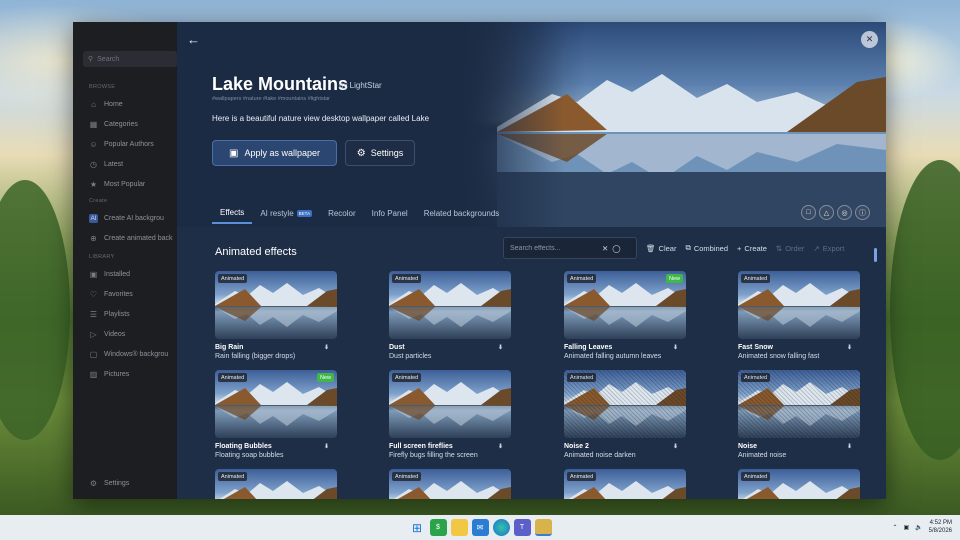 The height and width of the screenshot is (540, 960). What do you see at coordinates (109, 274) in the screenshot?
I see `sidebar-item-installed: ▣ Installed` at bounding box center [109, 274].